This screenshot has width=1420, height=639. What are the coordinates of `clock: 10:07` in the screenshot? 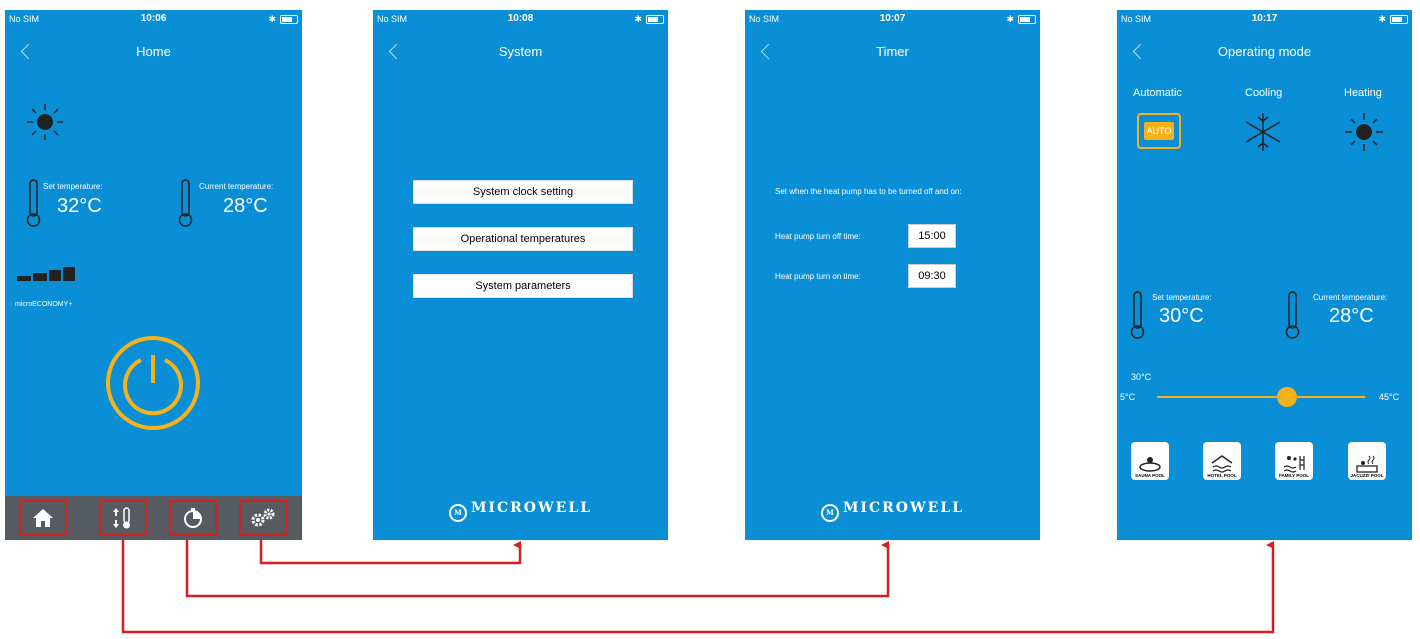 It's located at (892, 18).